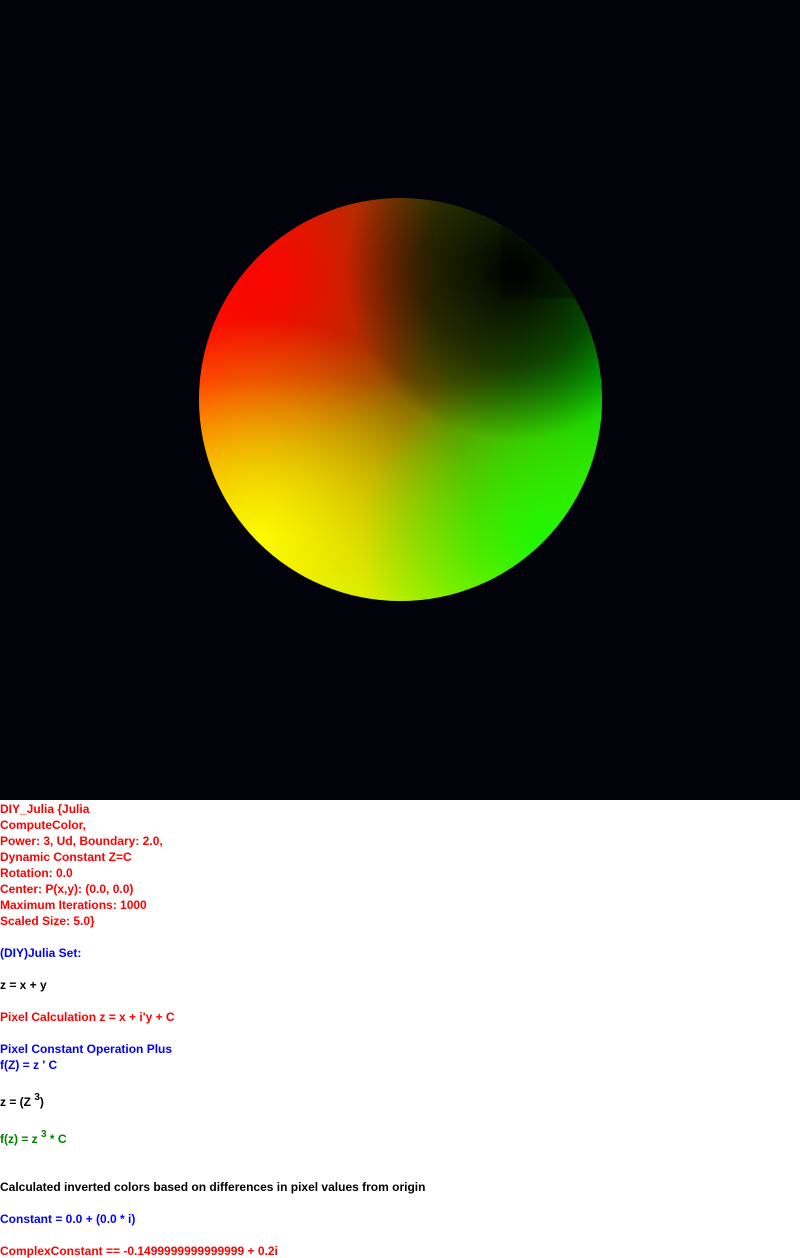 Image resolution: width=800 pixels, height=1258 pixels. I want to click on z-power-close: ), so click(41, 1102).